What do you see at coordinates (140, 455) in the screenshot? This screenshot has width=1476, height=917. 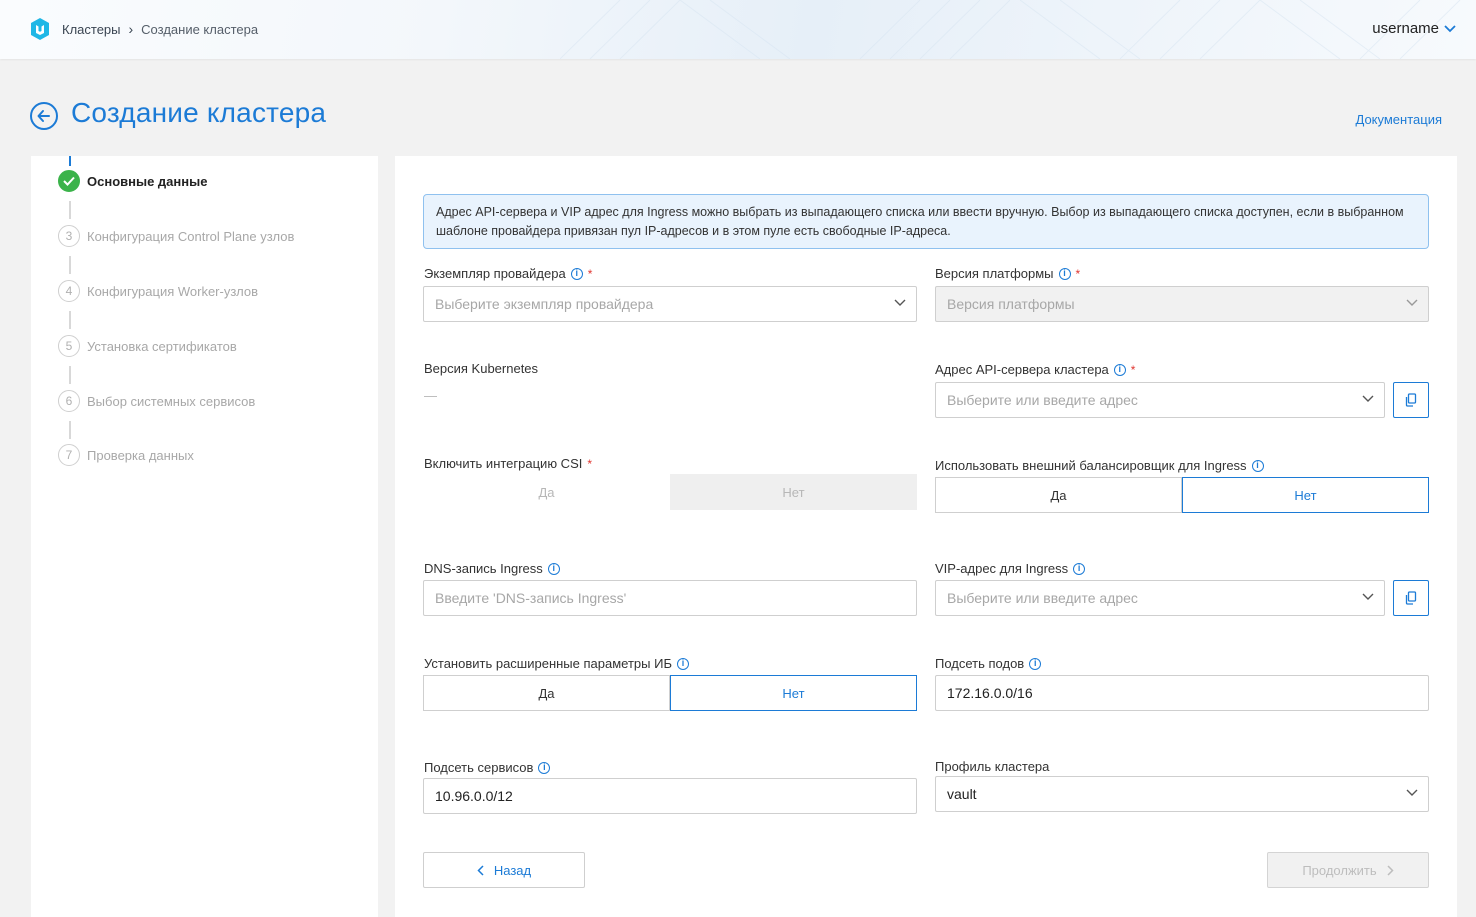 I see `step-label: Проверка данных` at bounding box center [140, 455].